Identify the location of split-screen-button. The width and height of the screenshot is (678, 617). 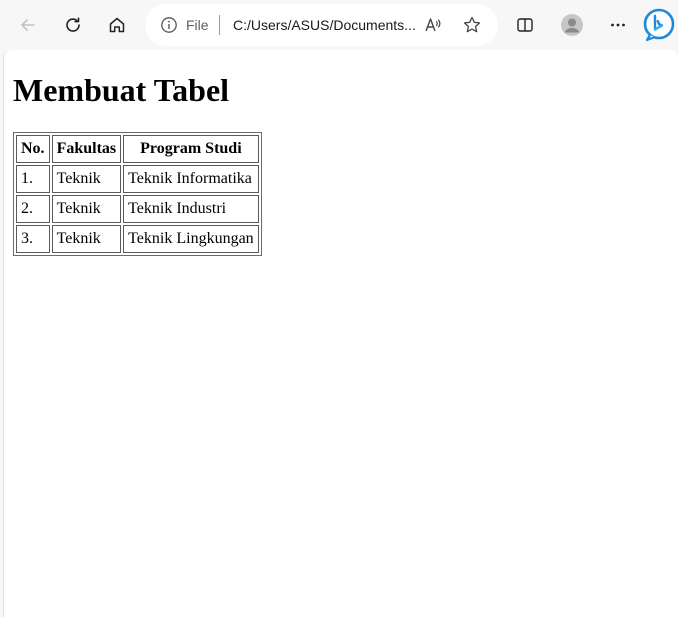
(525, 25).